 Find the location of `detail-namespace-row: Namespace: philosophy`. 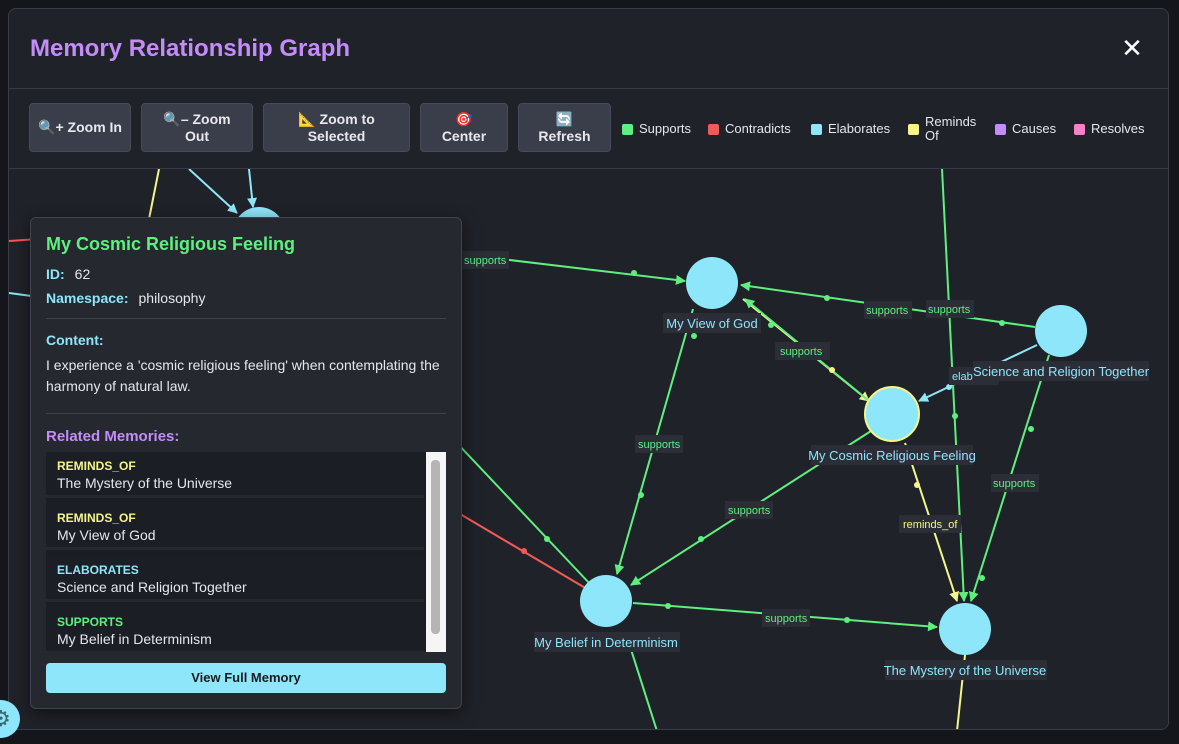

detail-namespace-row: Namespace: philosophy is located at coordinates (126, 298).